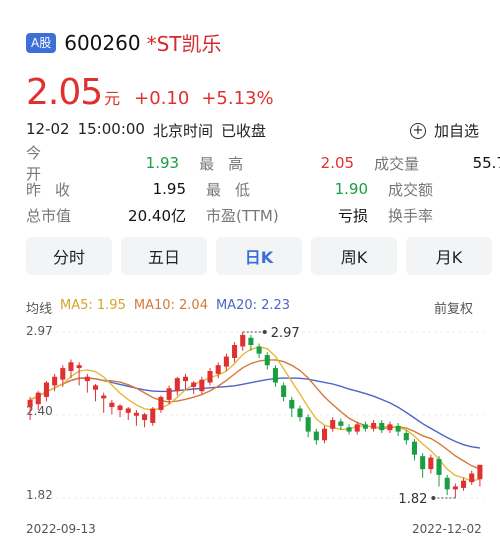  What do you see at coordinates (162, 163) in the screenshot?
I see `open-value: 1.93` at bounding box center [162, 163].